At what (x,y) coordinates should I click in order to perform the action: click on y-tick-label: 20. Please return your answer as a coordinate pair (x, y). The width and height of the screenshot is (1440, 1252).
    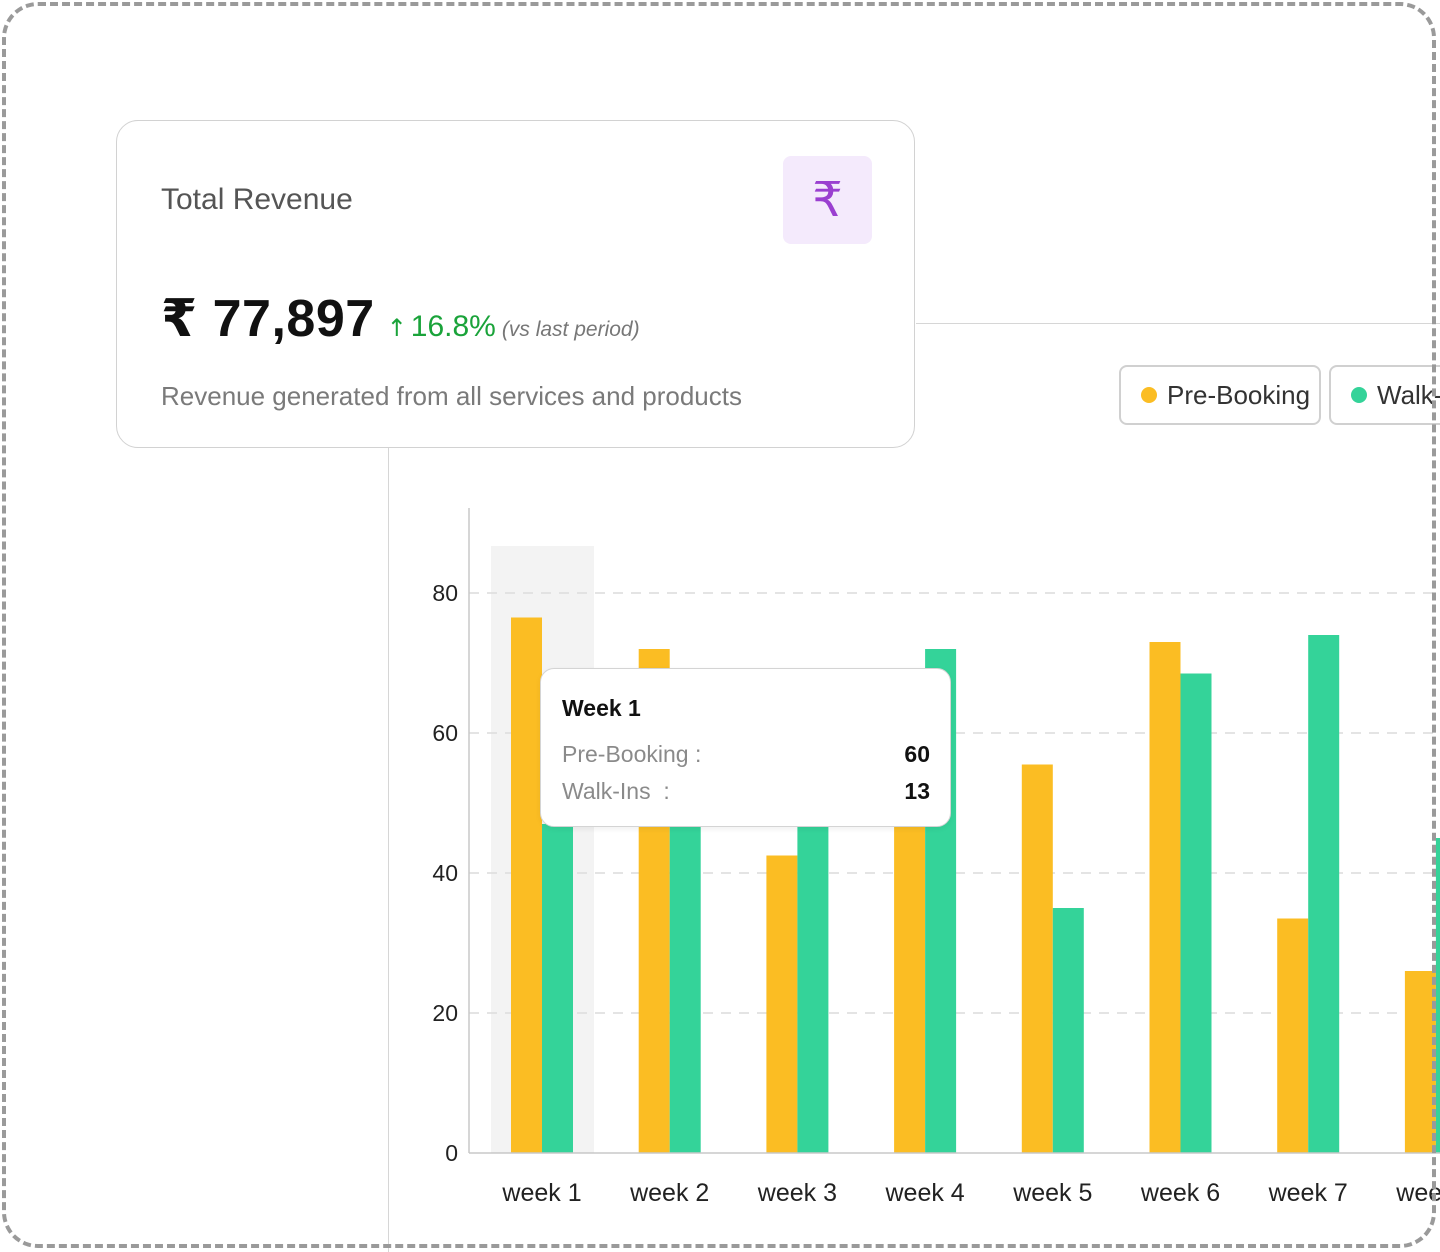
    Looking at the image, I should click on (445, 1013).